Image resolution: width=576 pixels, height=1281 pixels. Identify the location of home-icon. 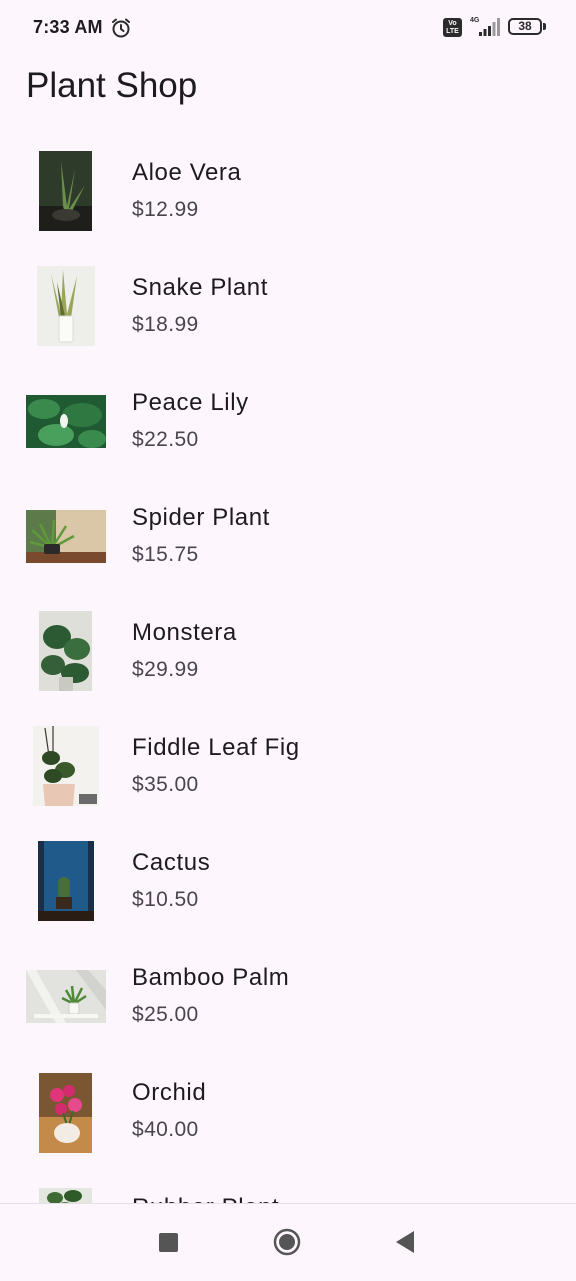
(287, 1242).